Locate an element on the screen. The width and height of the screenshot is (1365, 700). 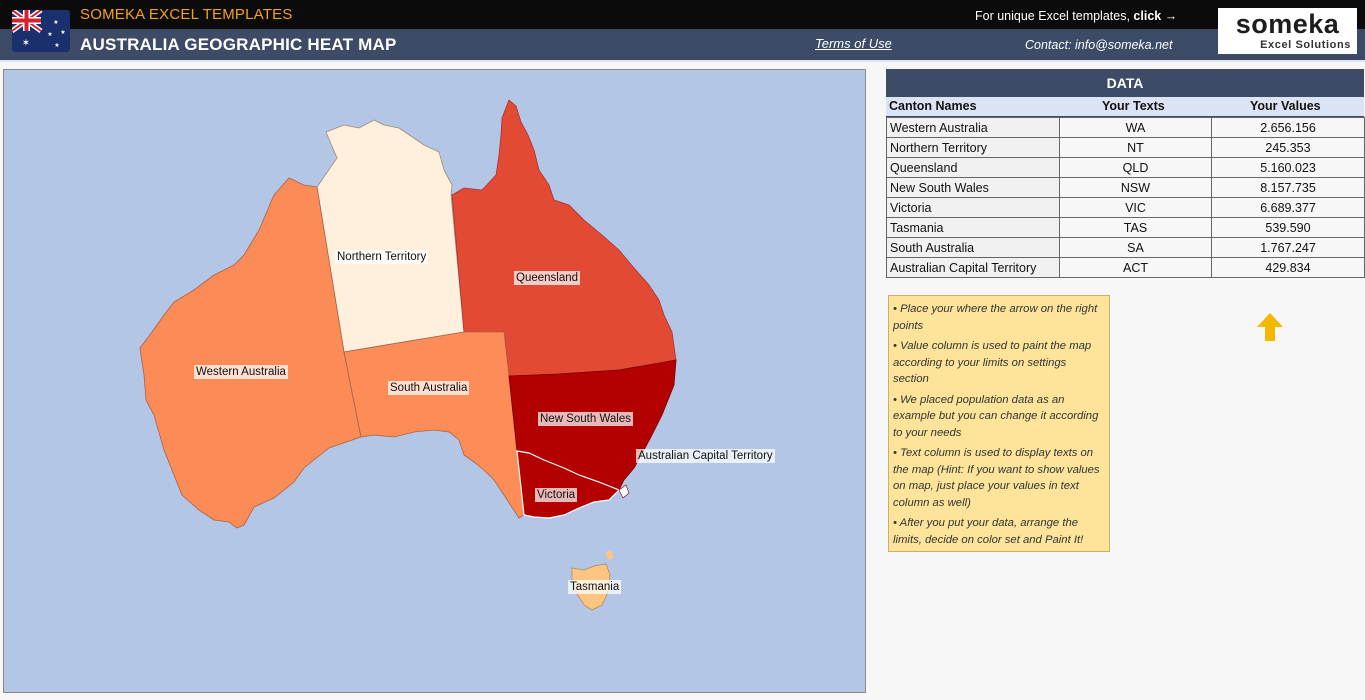
label-tasmania: Tasmania is located at coordinates (595, 587).